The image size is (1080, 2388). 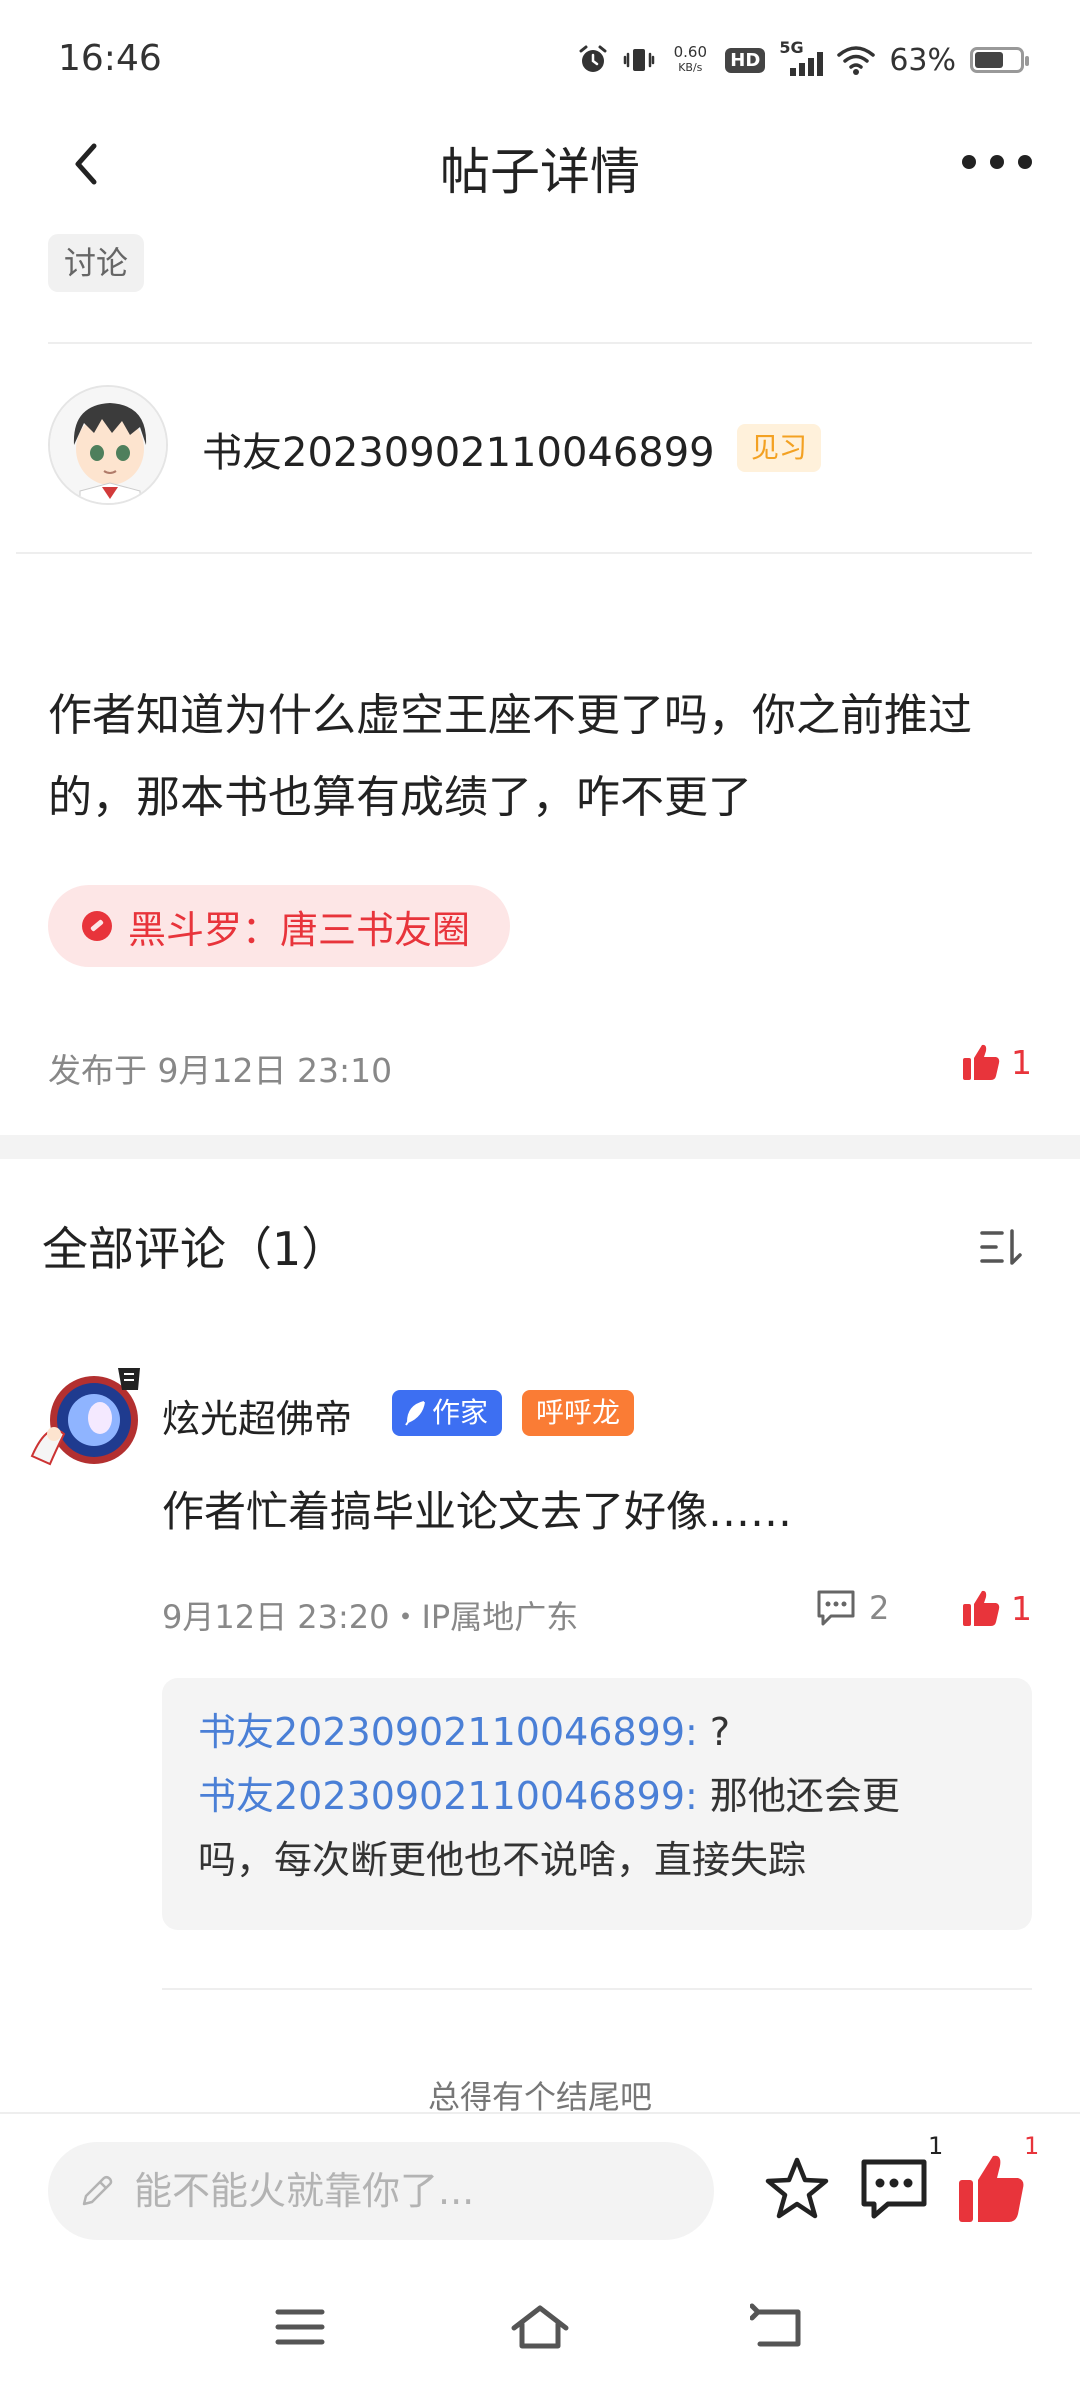 I want to click on battery-fill, so click(x=989, y=60).